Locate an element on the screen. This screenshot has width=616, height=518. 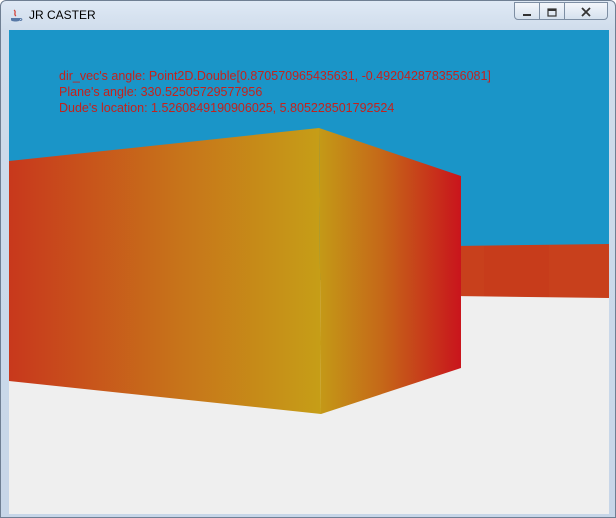
maximize-button is located at coordinates (552, 11).